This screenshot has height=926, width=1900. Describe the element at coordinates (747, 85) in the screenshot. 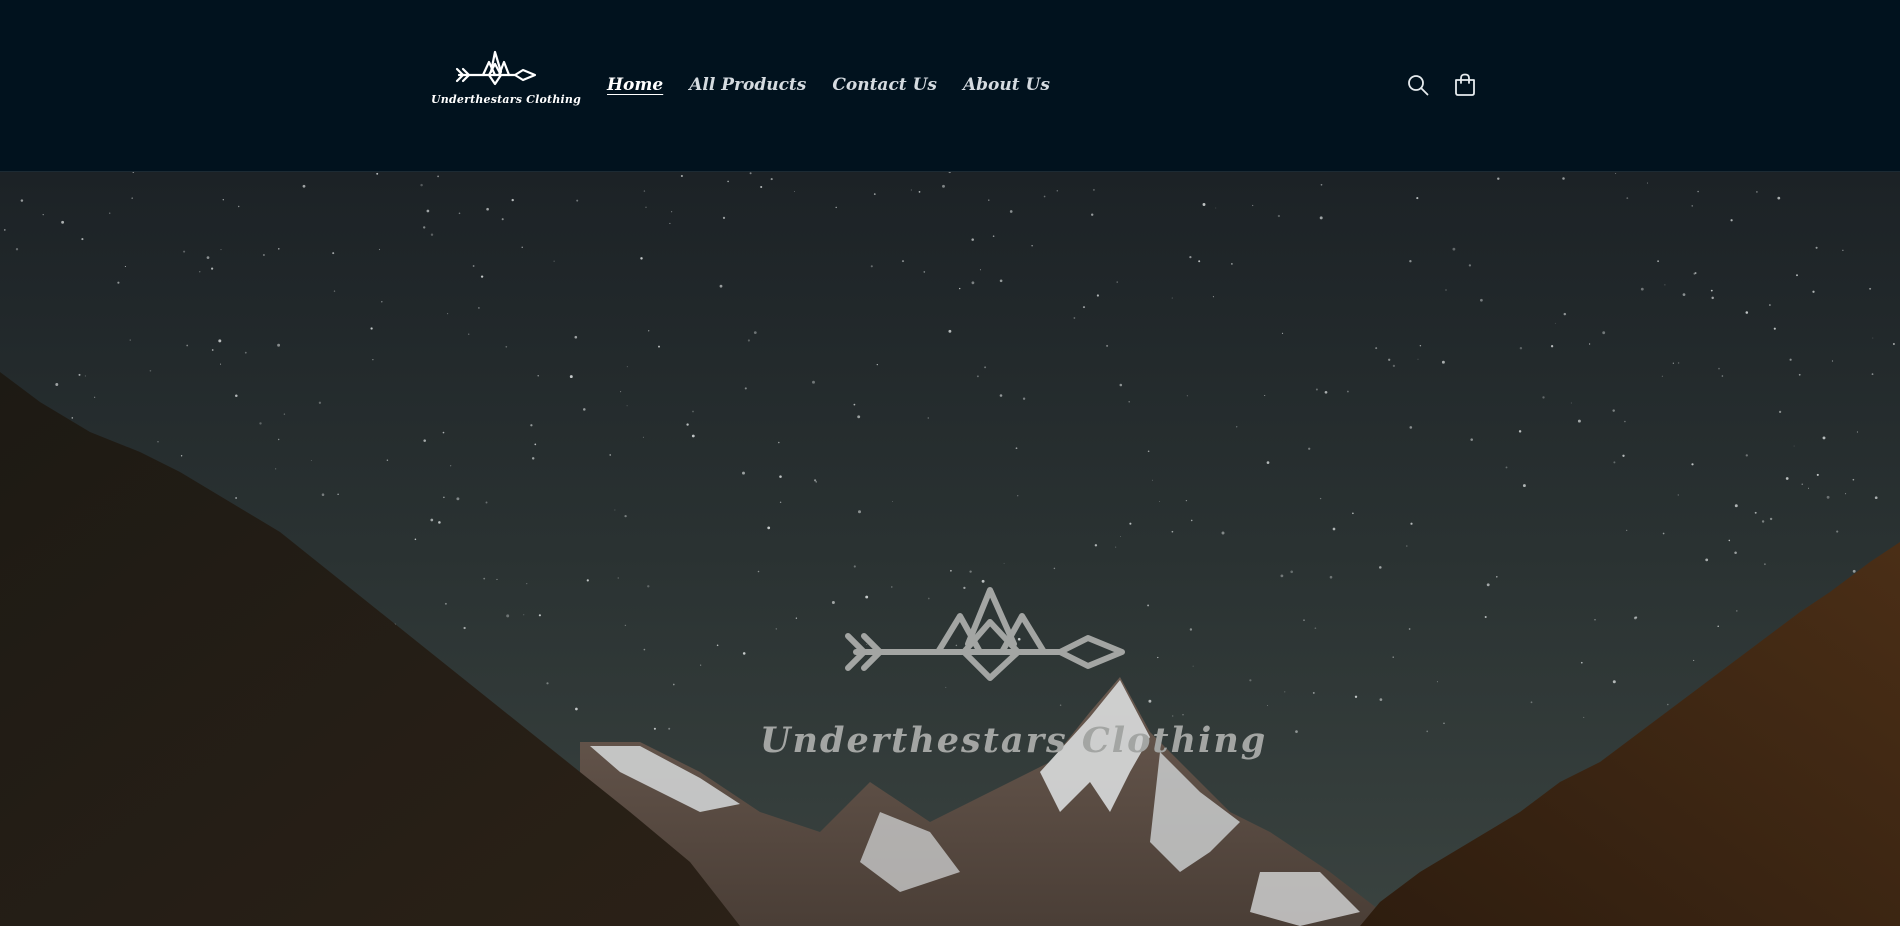

I see `nav-link-all-products: All Products` at that location.